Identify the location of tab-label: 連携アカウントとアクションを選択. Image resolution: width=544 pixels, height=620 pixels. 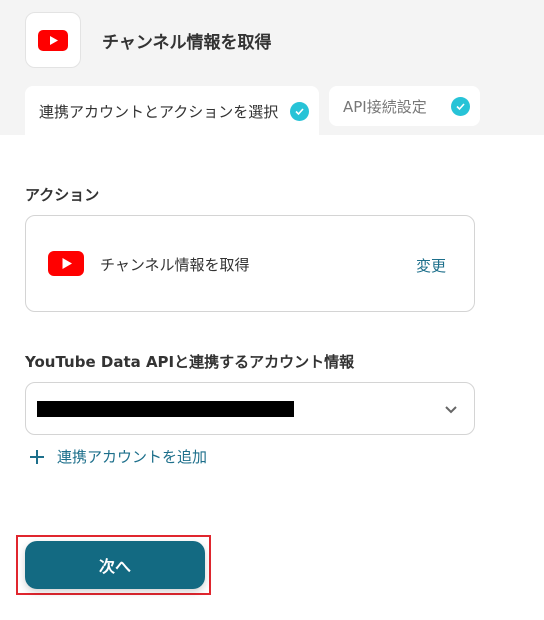
(159, 111).